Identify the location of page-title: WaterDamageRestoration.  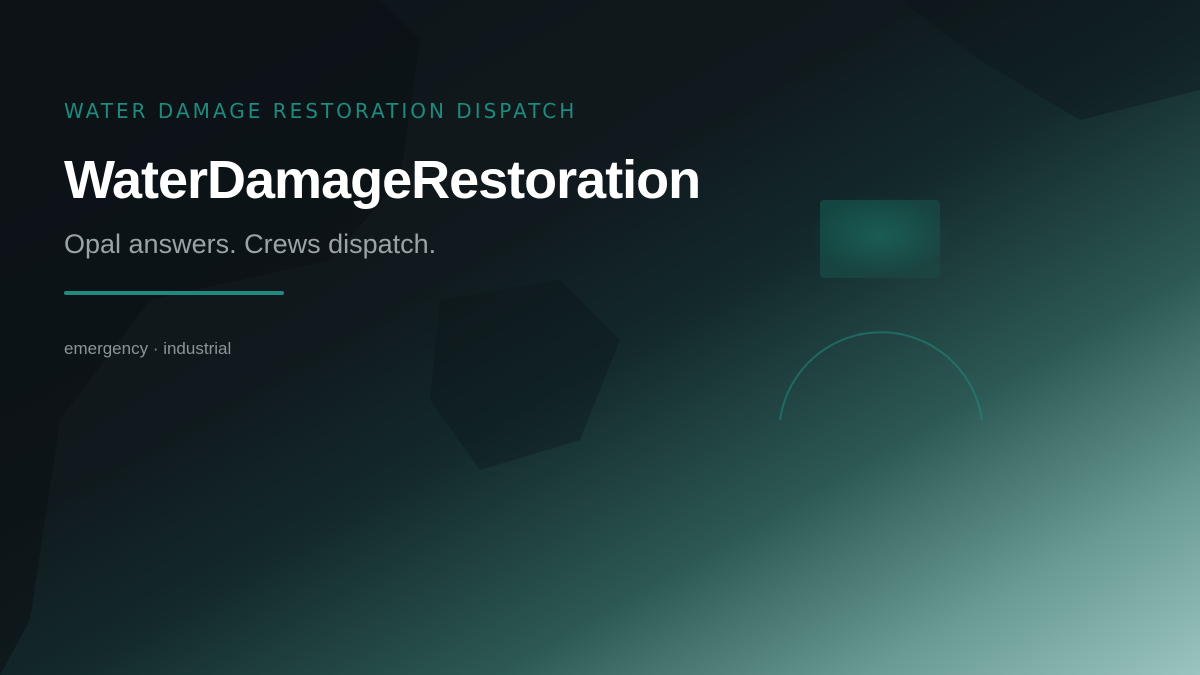
(382, 180).